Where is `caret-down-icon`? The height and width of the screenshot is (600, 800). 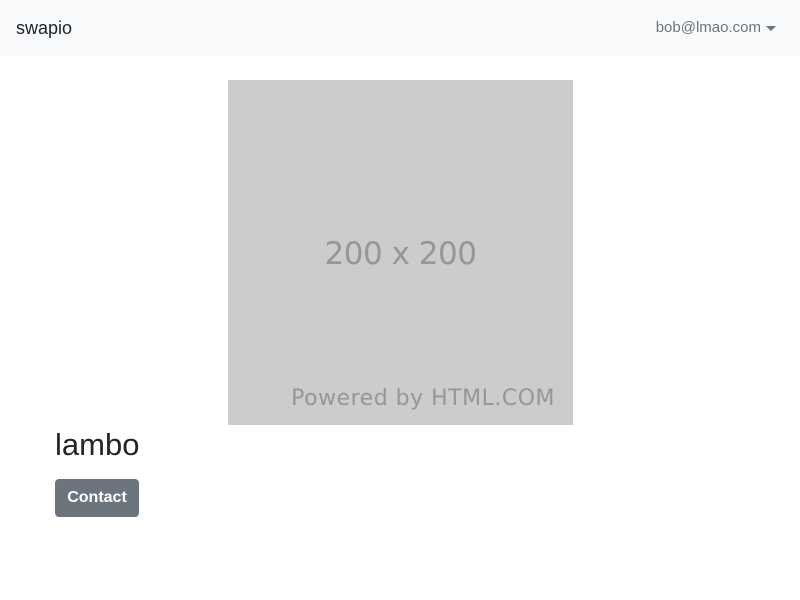
caret-down-icon is located at coordinates (771, 28).